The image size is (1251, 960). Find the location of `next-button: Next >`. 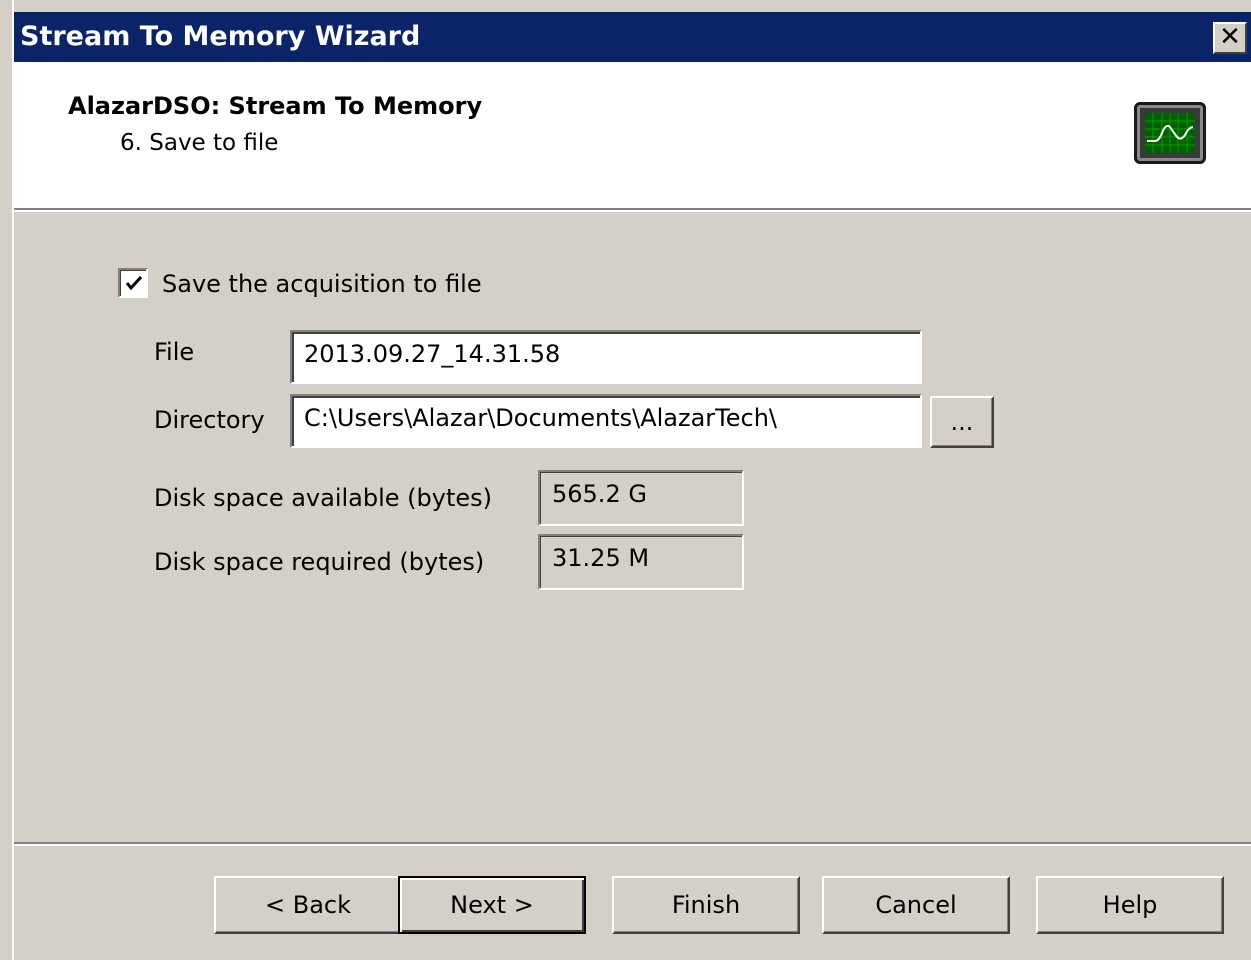

next-button: Next > is located at coordinates (492, 905).